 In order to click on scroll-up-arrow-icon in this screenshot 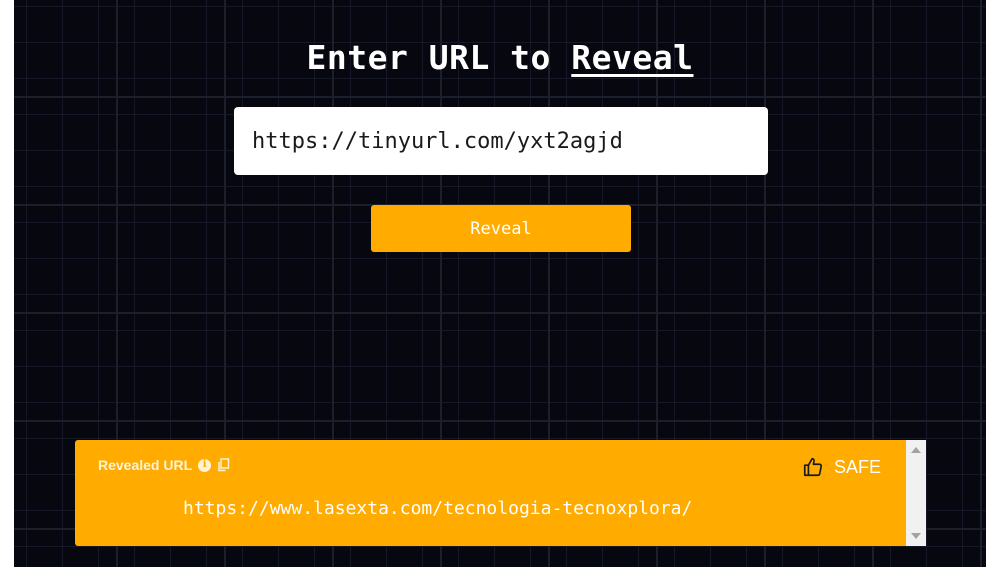, I will do `click(916, 450)`.